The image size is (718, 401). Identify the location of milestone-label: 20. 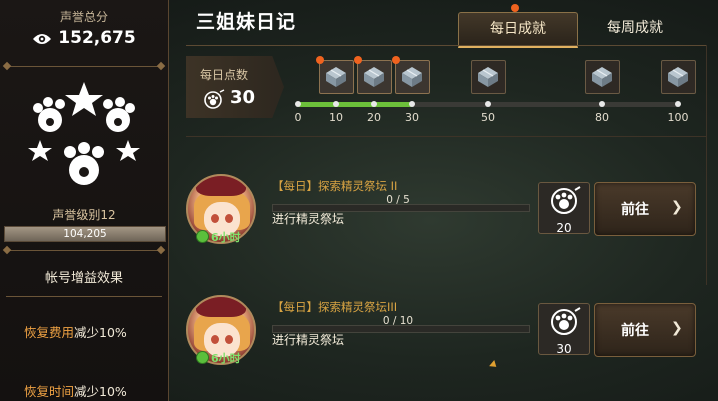
(374, 117).